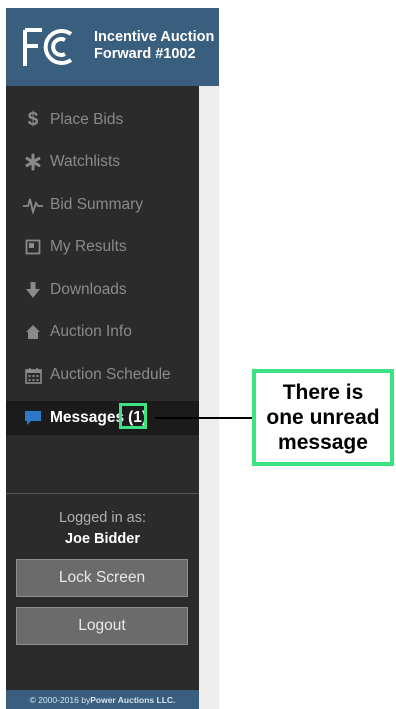 Image resolution: width=396 pixels, height=709 pixels. What do you see at coordinates (110, 374) in the screenshot?
I see `nav-item-label: Auction Schedule` at bounding box center [110, 374].